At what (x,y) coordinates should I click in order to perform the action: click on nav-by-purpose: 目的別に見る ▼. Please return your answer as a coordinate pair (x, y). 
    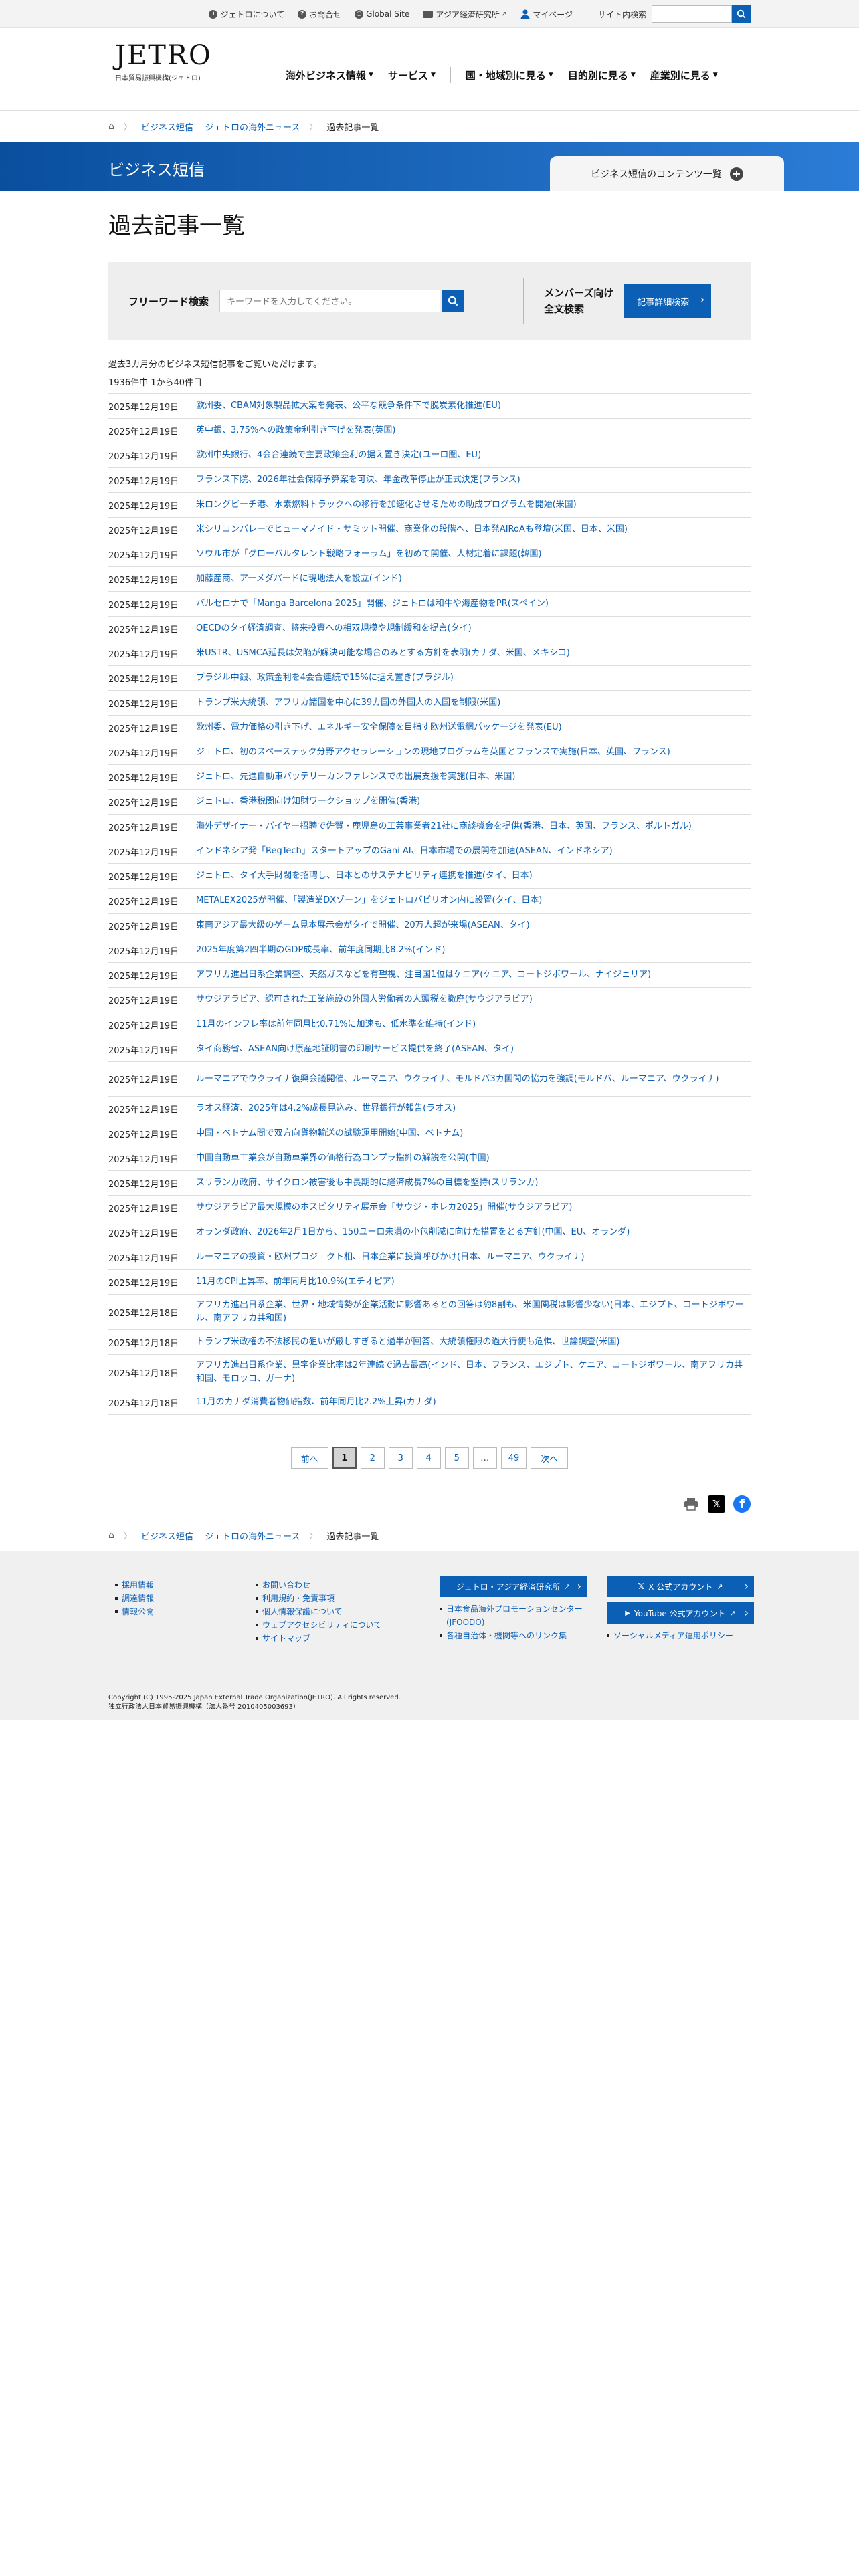
    Looking at the image, I should click on (602, 75).